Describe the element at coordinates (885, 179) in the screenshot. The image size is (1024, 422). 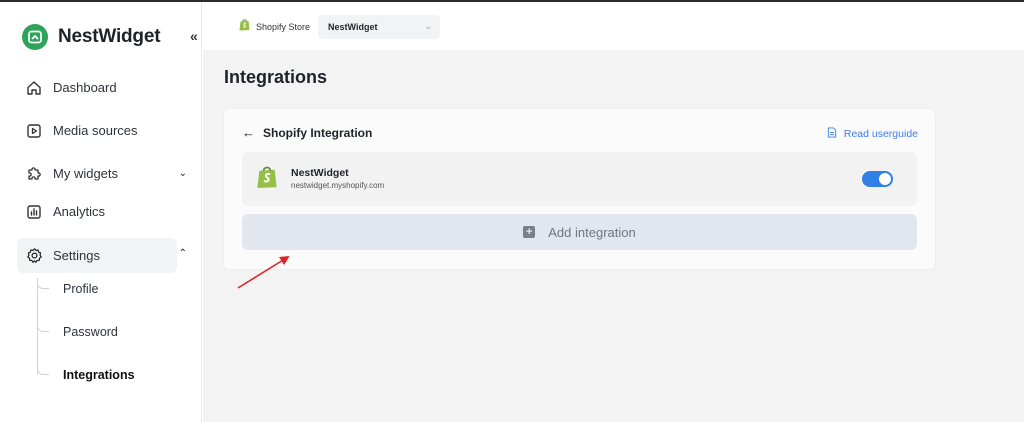
I see `toggle-knob` at that location.